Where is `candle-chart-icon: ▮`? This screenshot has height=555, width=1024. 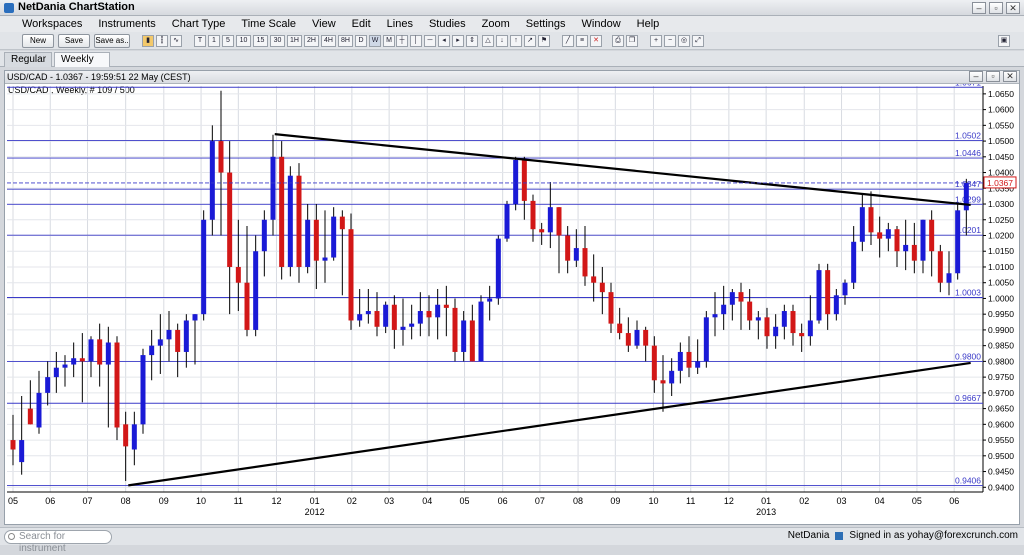 candle-chart-icon: ▮ is located at coordinates (148, 41).